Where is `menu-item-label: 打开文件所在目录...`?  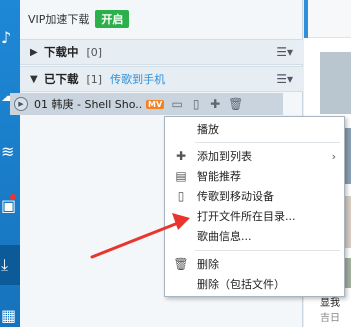 menu-item-label: 打开文件所在目录... is located at coordinates (246, 216).